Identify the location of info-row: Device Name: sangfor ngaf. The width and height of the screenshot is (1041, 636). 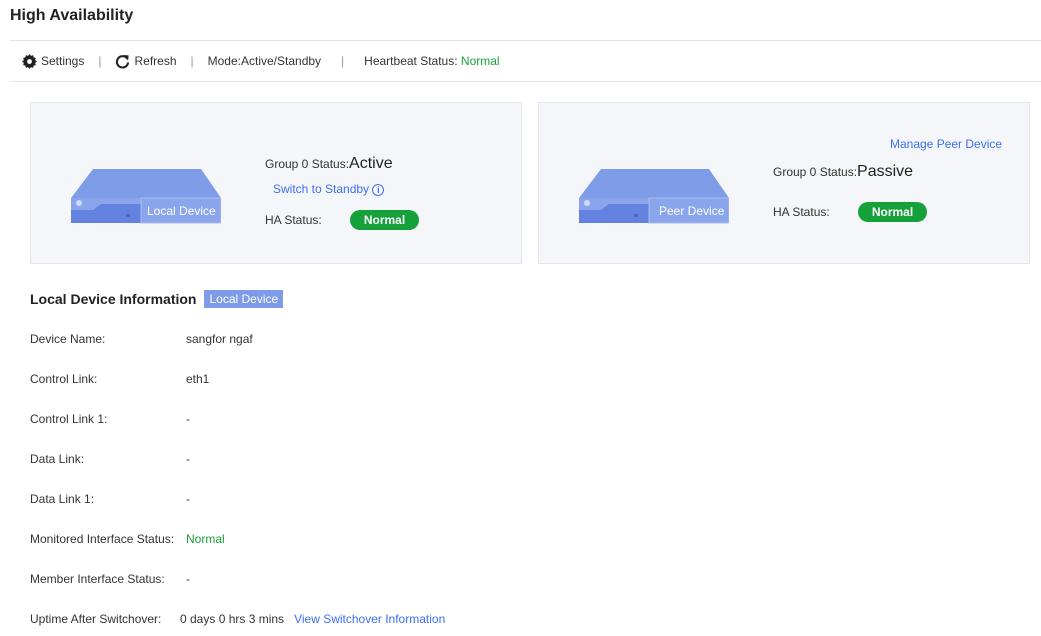
(141, 339).